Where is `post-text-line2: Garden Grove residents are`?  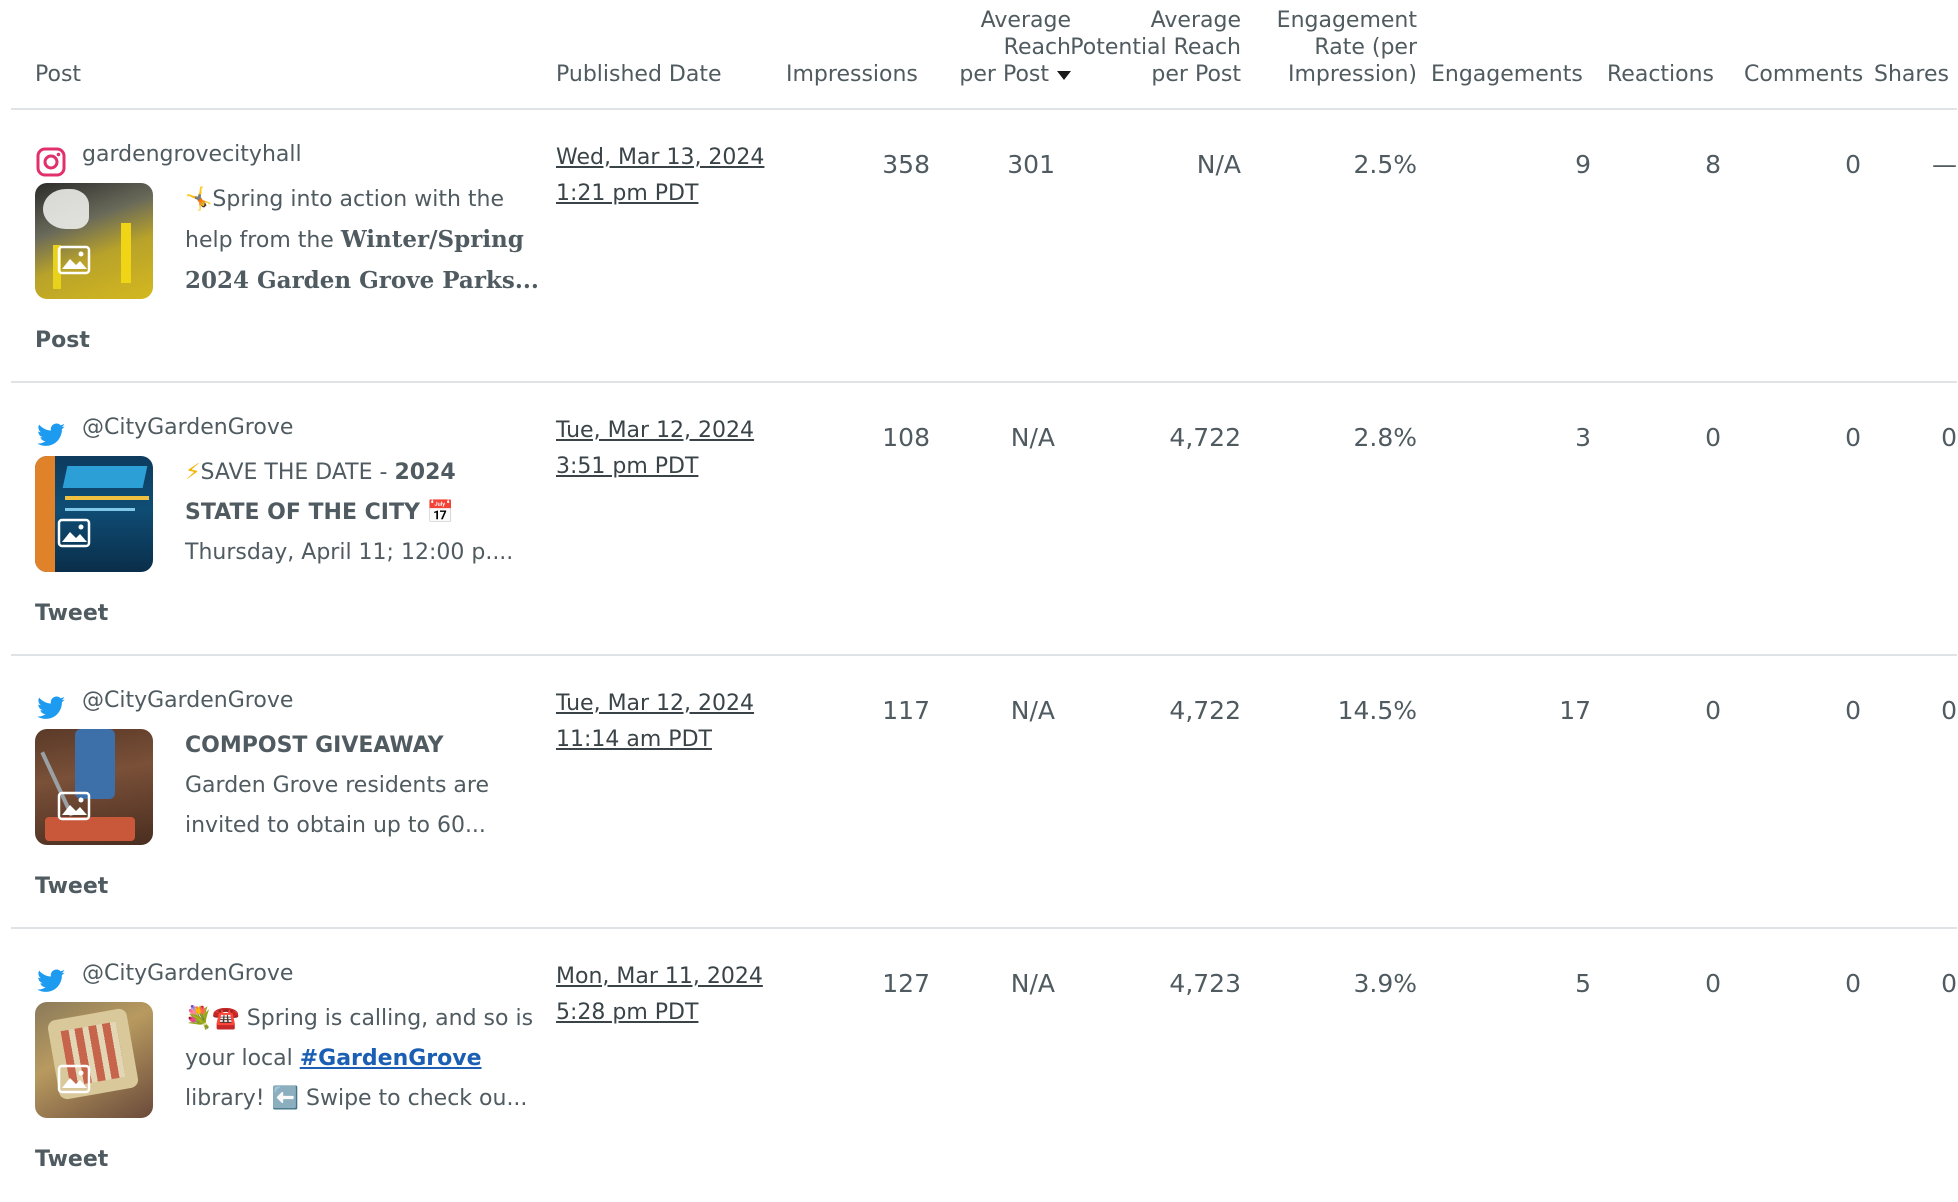
post-text-line2: Garden Grove residents are is located at coordinates (337, 785).